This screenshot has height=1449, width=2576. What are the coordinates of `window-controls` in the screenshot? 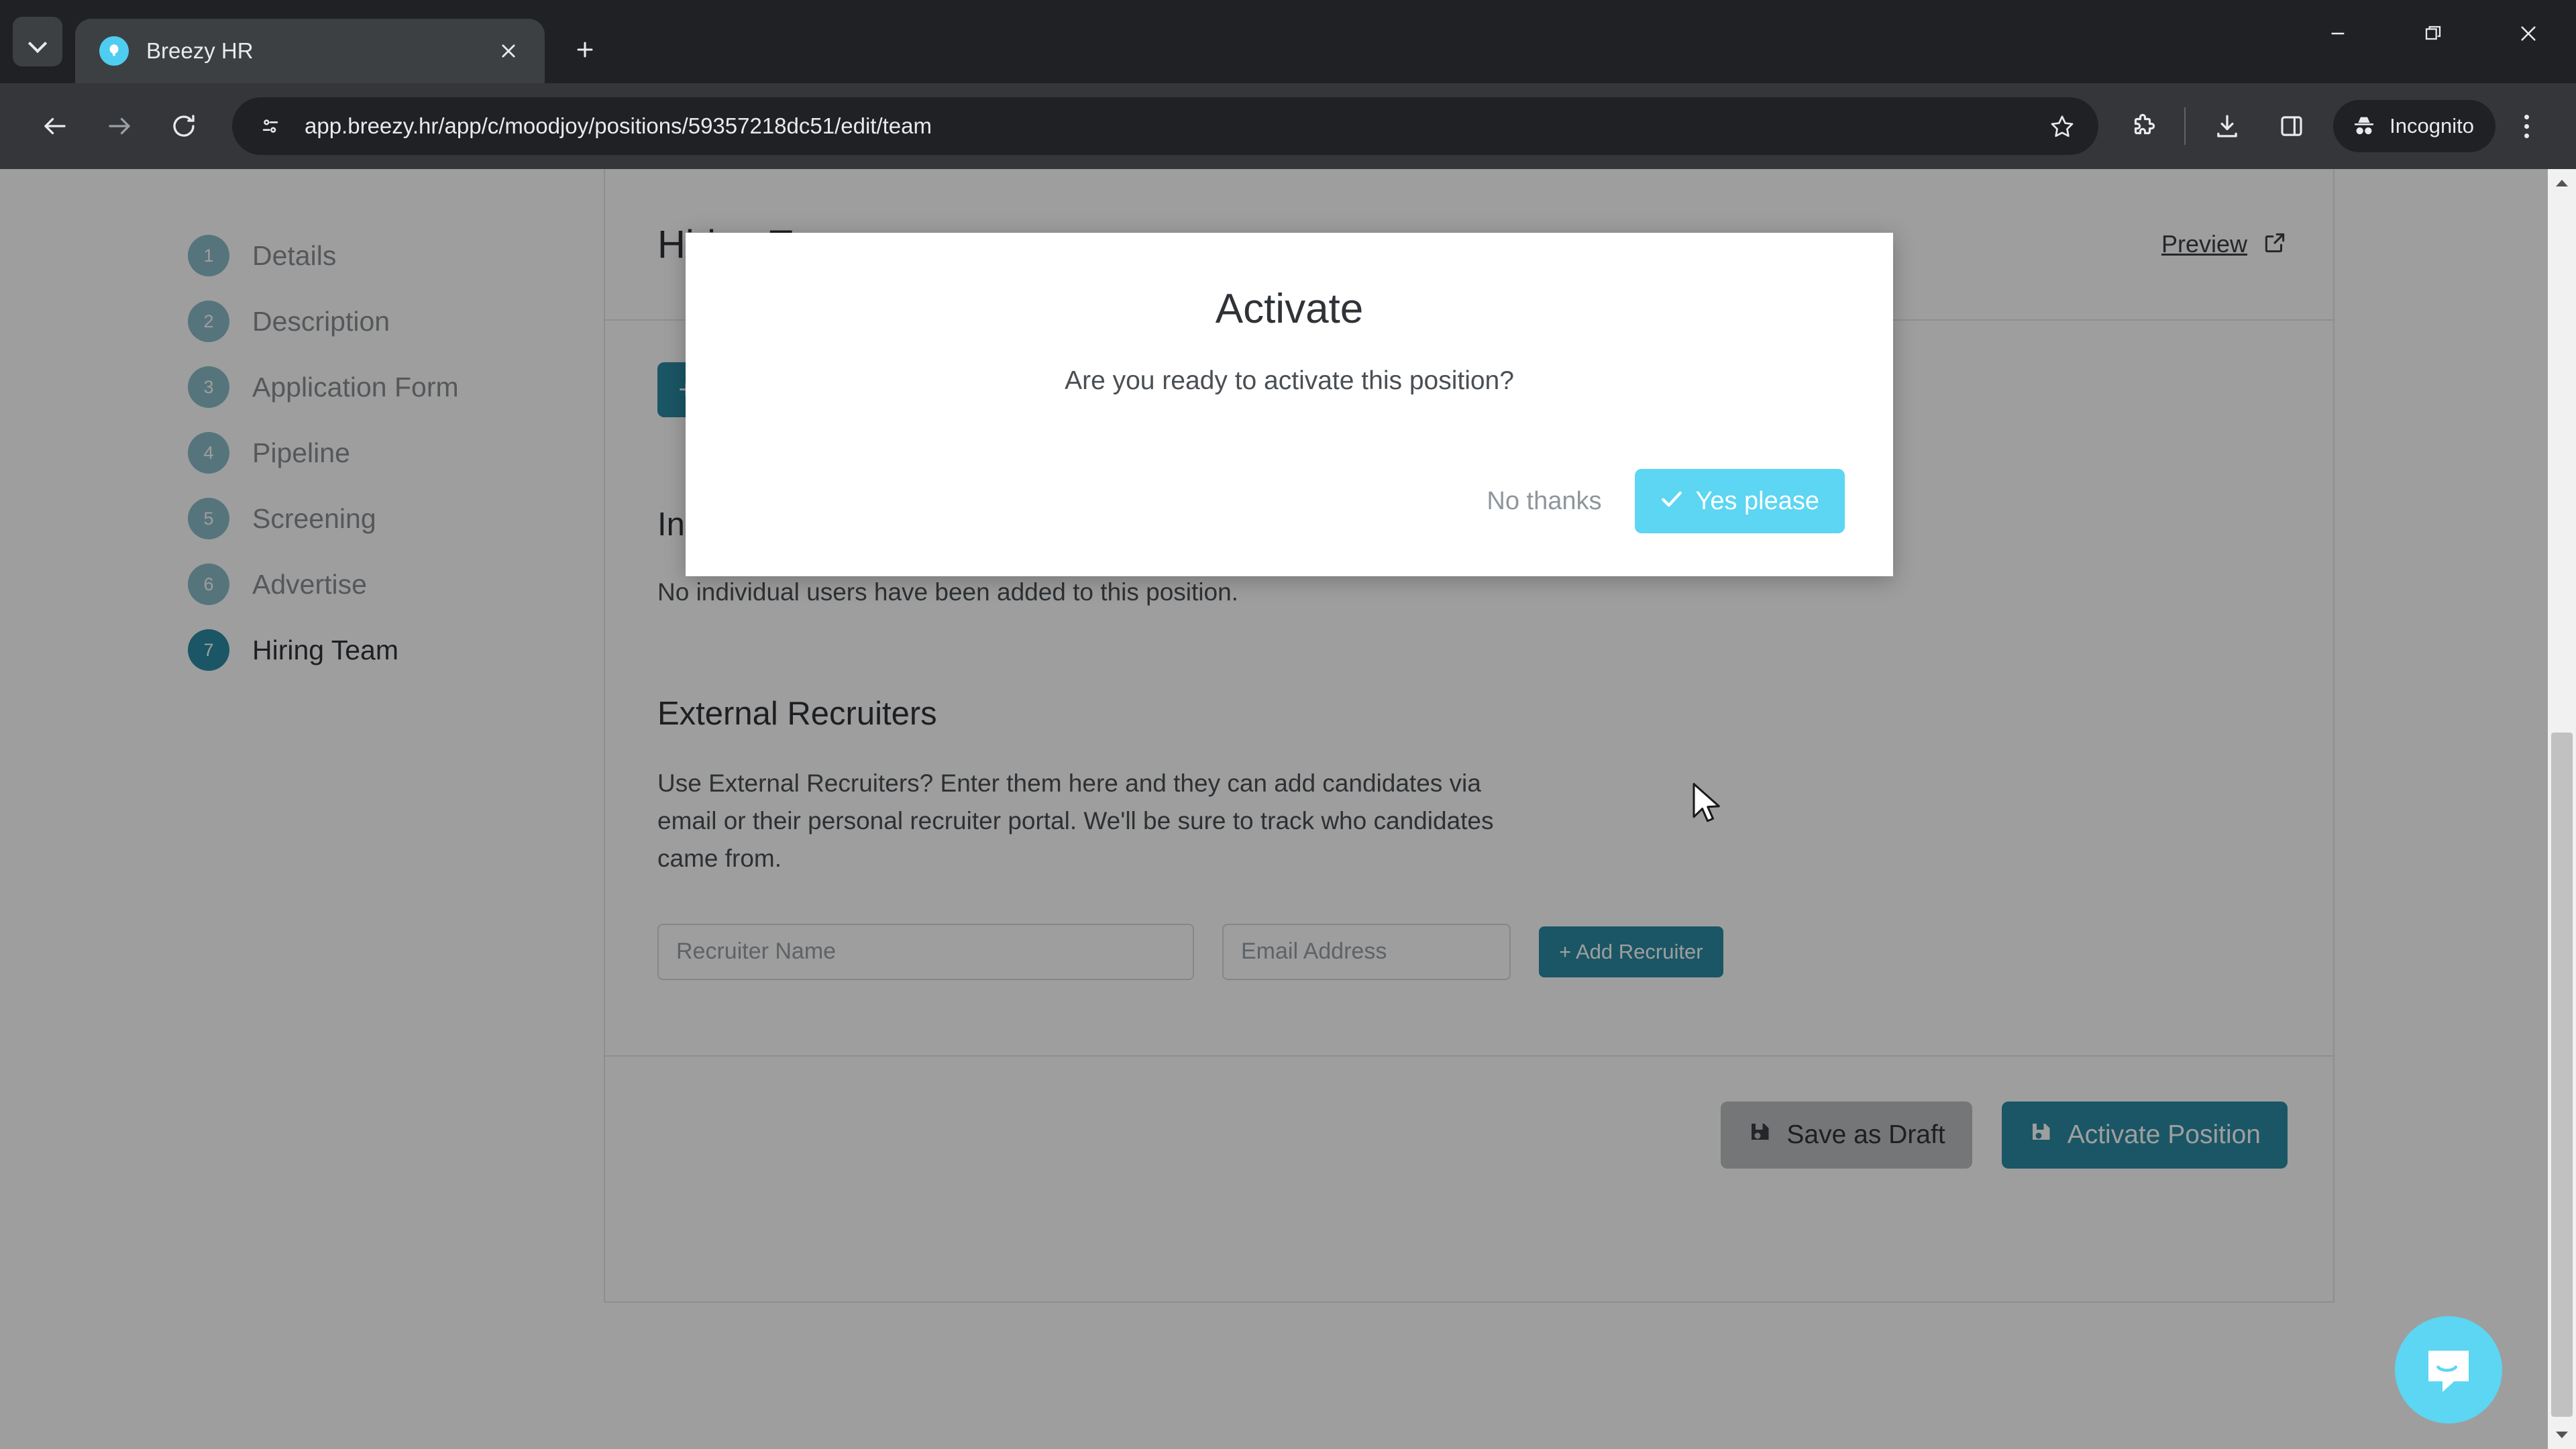 It's located at (2433, 41).